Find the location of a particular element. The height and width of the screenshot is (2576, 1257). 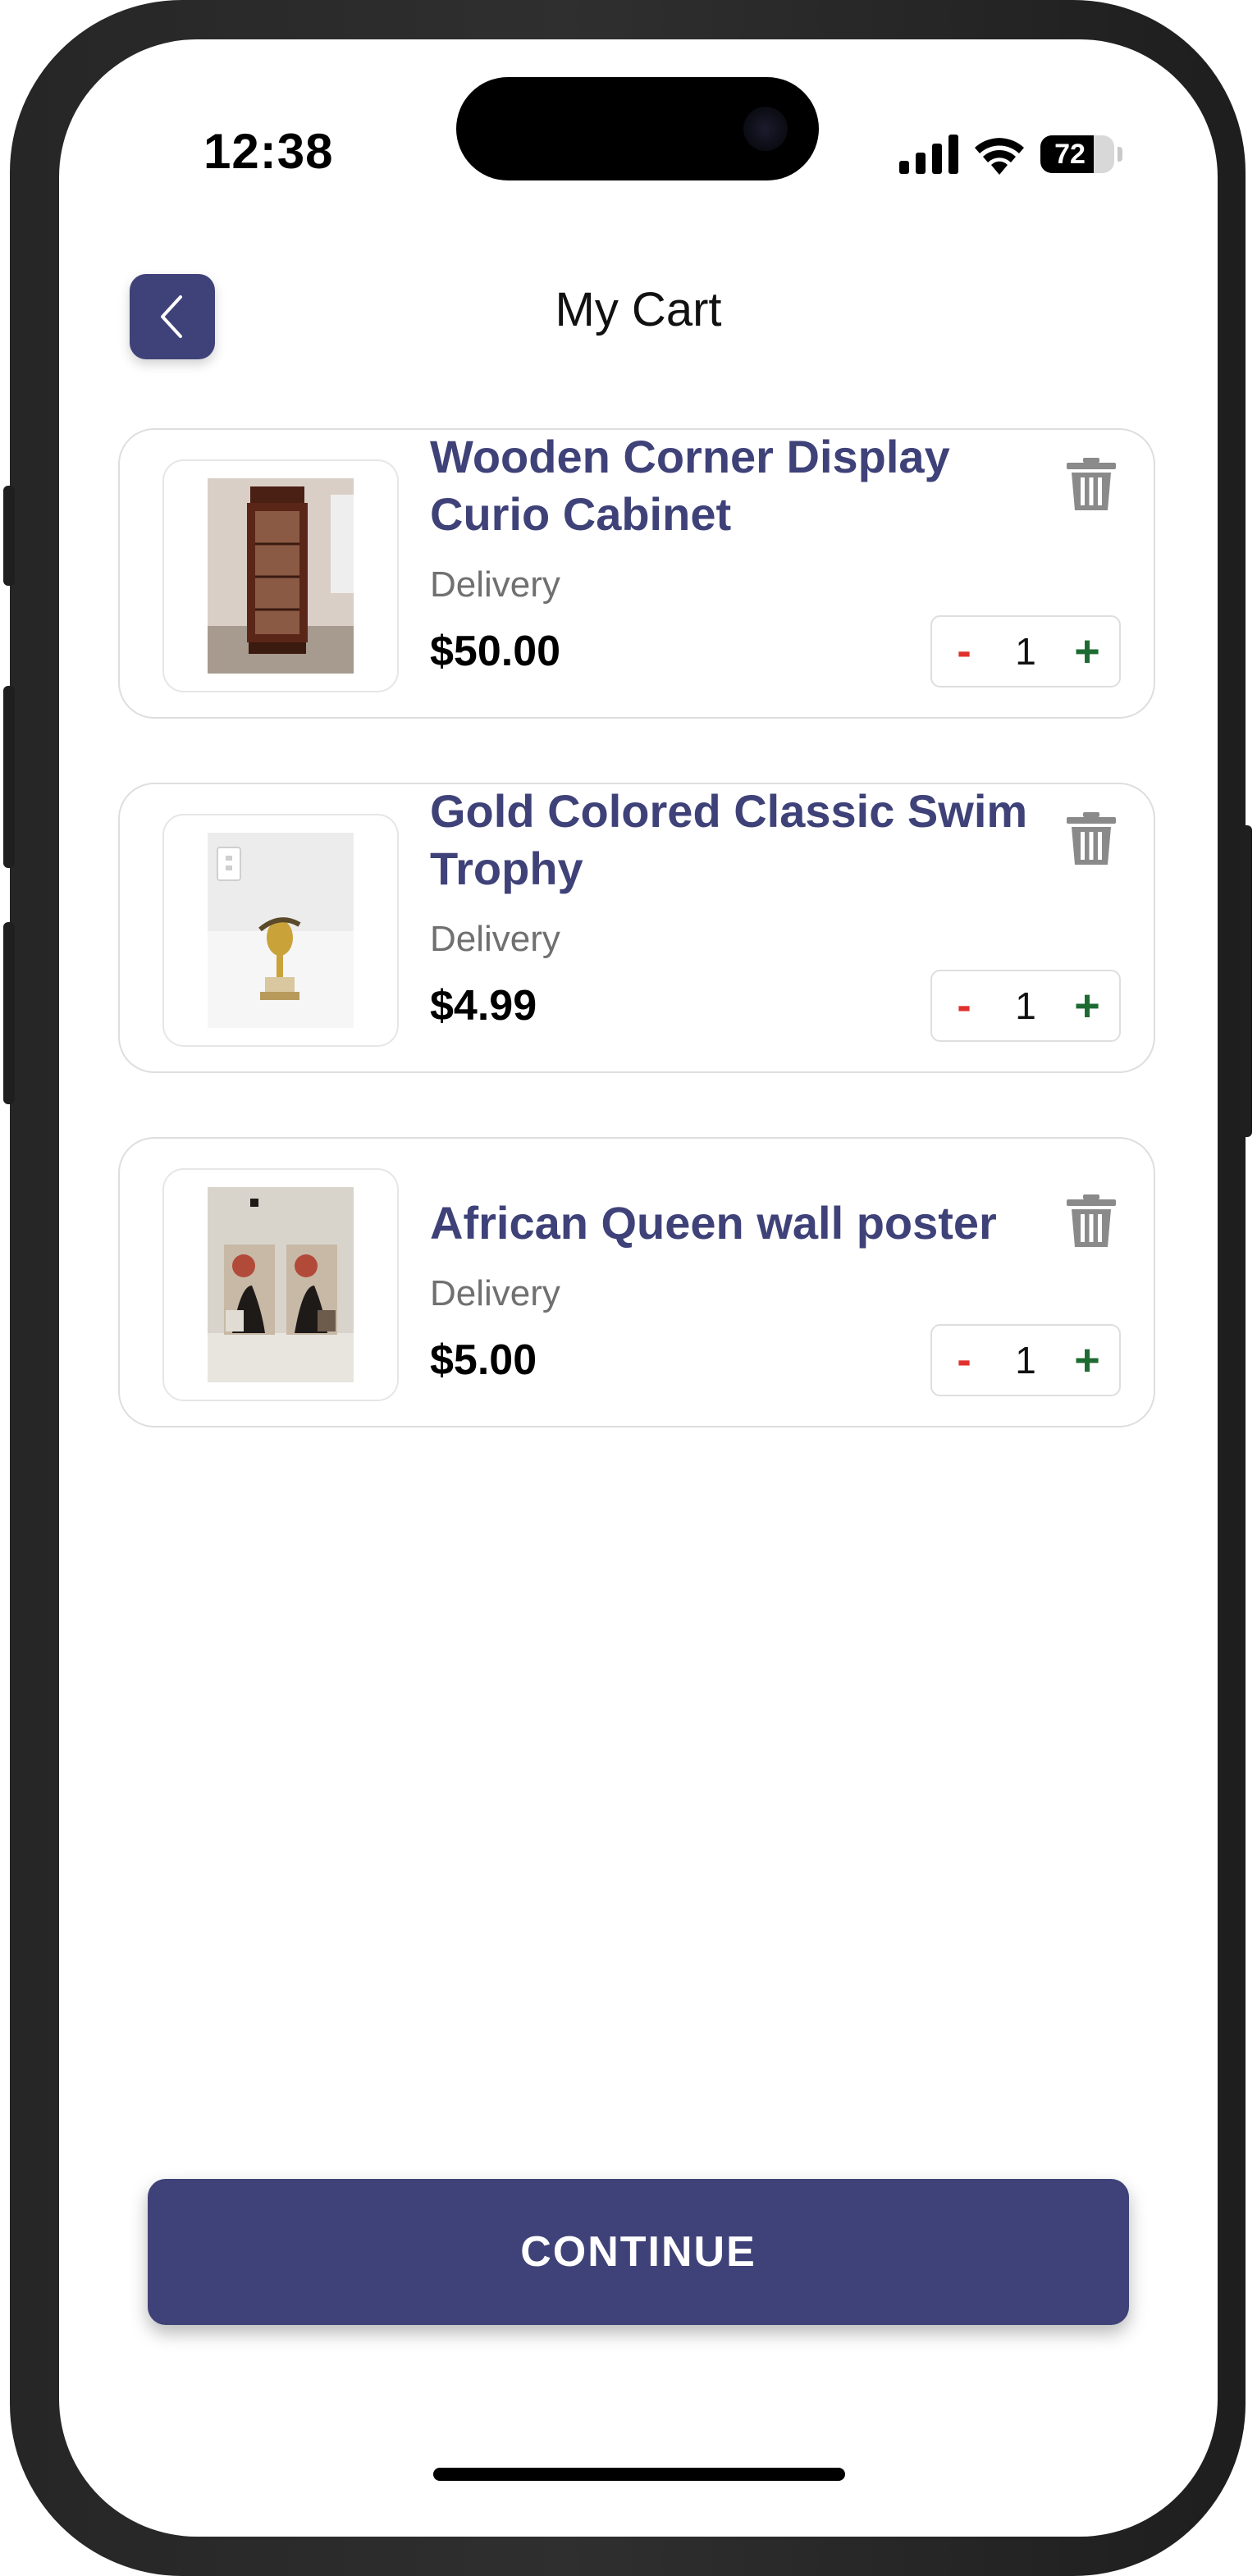

page-title: My Cart is located at coordinates (638, 309).